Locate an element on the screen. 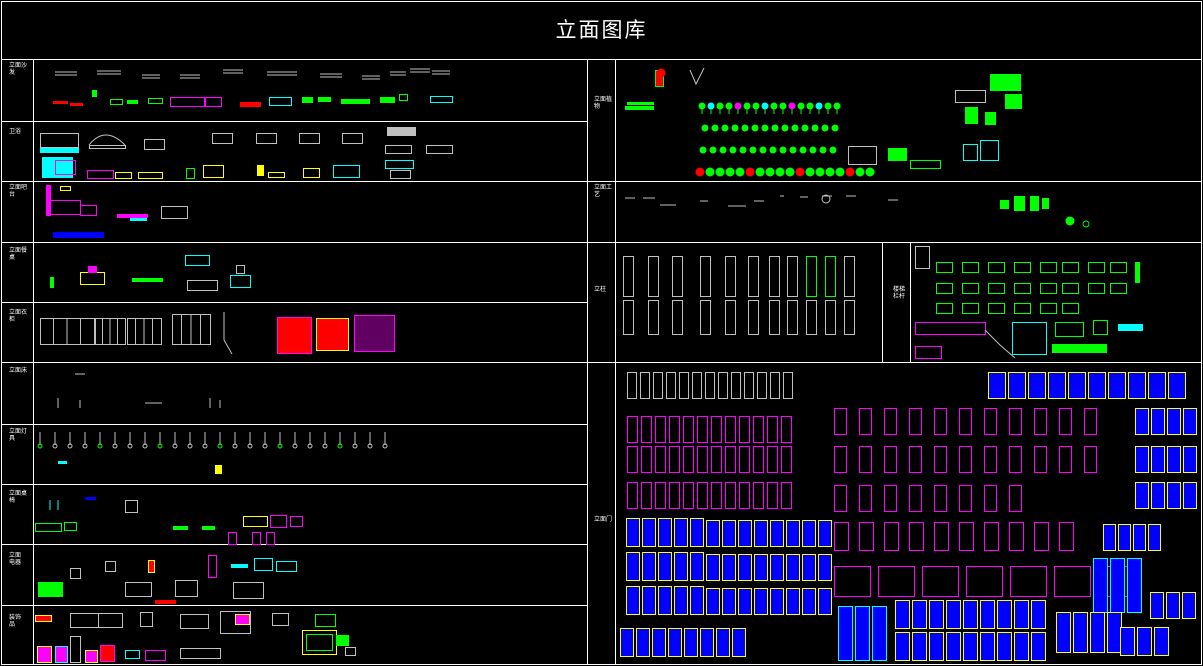 The width and height of the screenshot is (1203, 666). dining-table is located at coordinates (147, 280).